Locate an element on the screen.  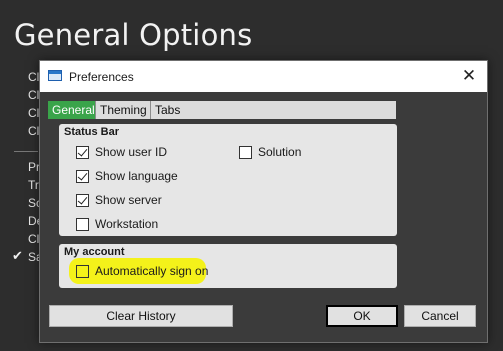
divider is located at coordinates (26, 151).